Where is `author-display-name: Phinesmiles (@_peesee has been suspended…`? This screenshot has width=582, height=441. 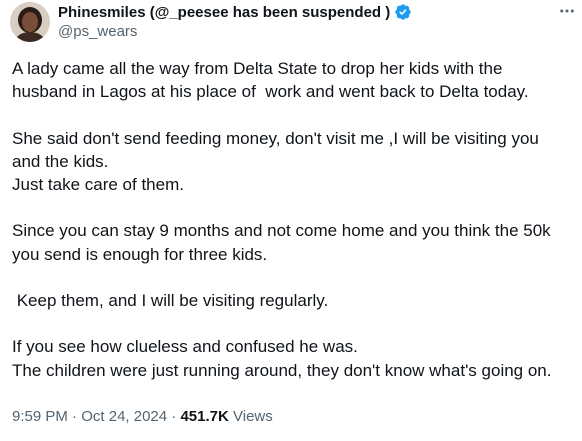 author-display-name: Phinesmiles (@_peesee has been suspended… is located at coordinates (224, 12).